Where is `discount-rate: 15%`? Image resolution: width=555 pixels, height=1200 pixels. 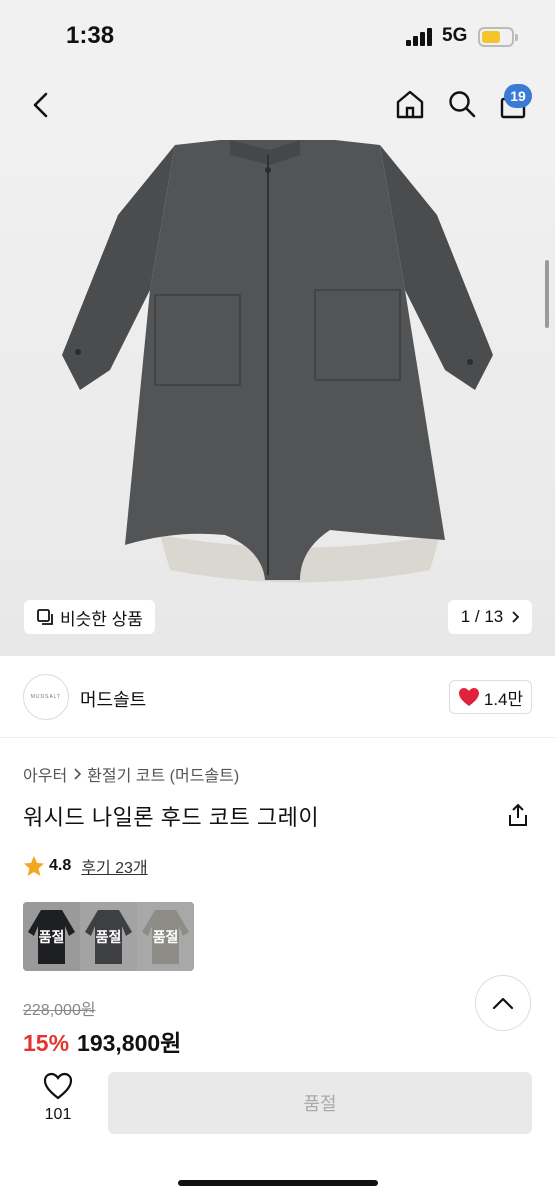
discount-rate: 15% is located at coordinates (46, 1043).